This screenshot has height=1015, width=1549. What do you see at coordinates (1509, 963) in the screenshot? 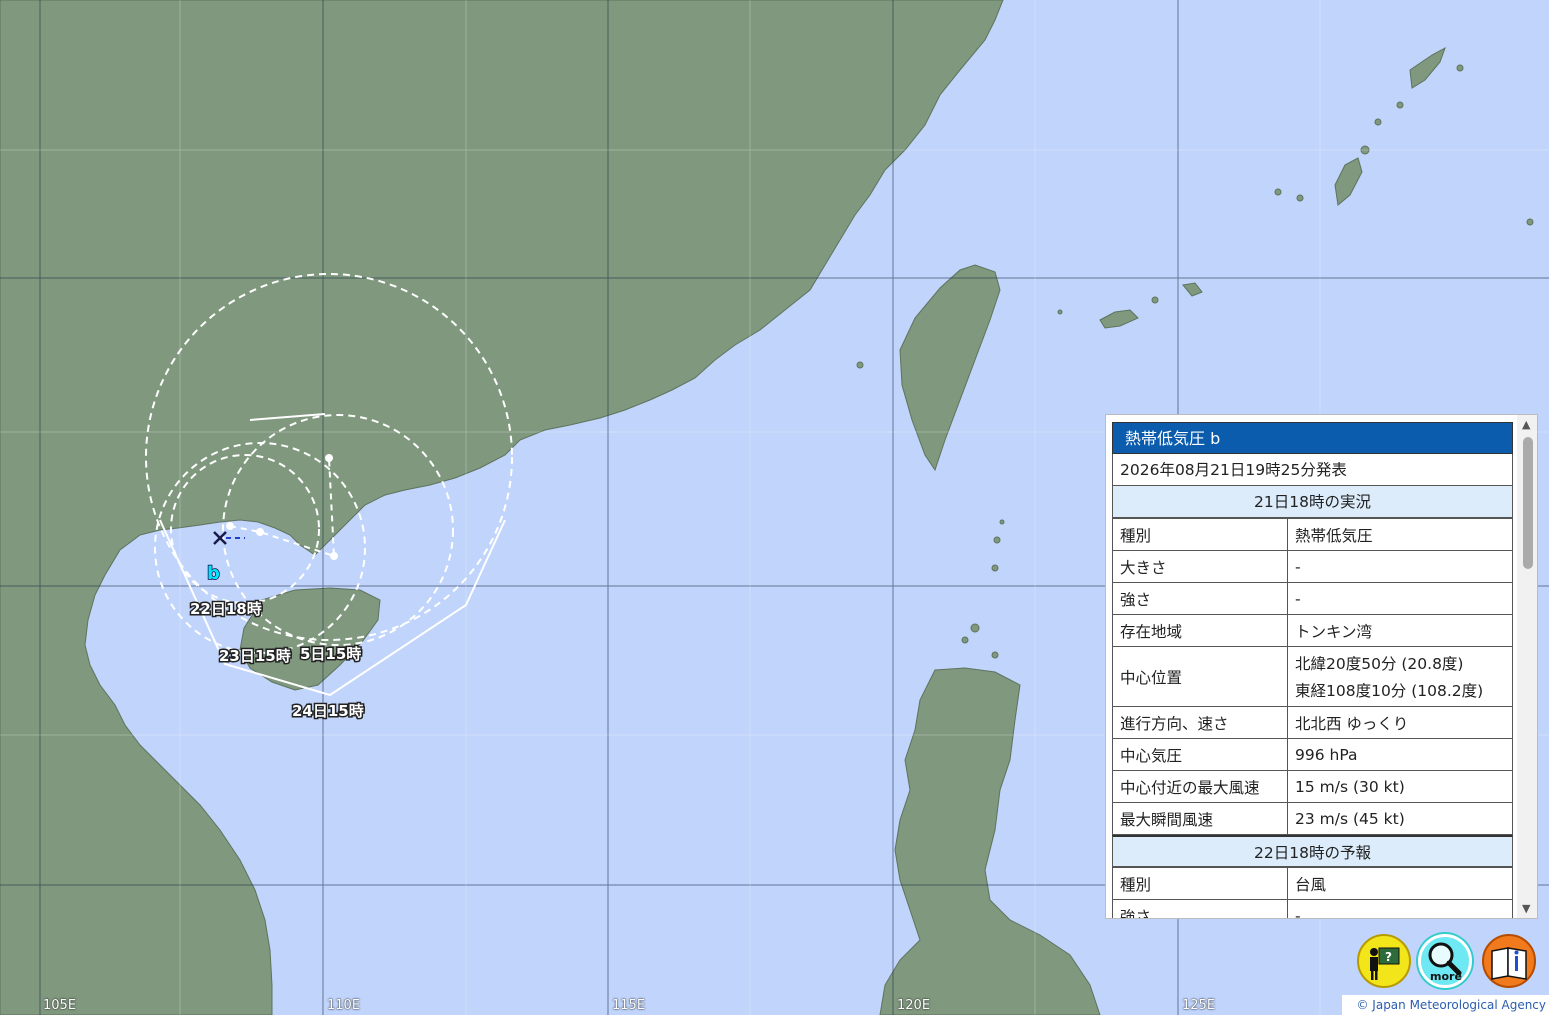
I see `book-info-icon` at bounding box center [1509, 963].